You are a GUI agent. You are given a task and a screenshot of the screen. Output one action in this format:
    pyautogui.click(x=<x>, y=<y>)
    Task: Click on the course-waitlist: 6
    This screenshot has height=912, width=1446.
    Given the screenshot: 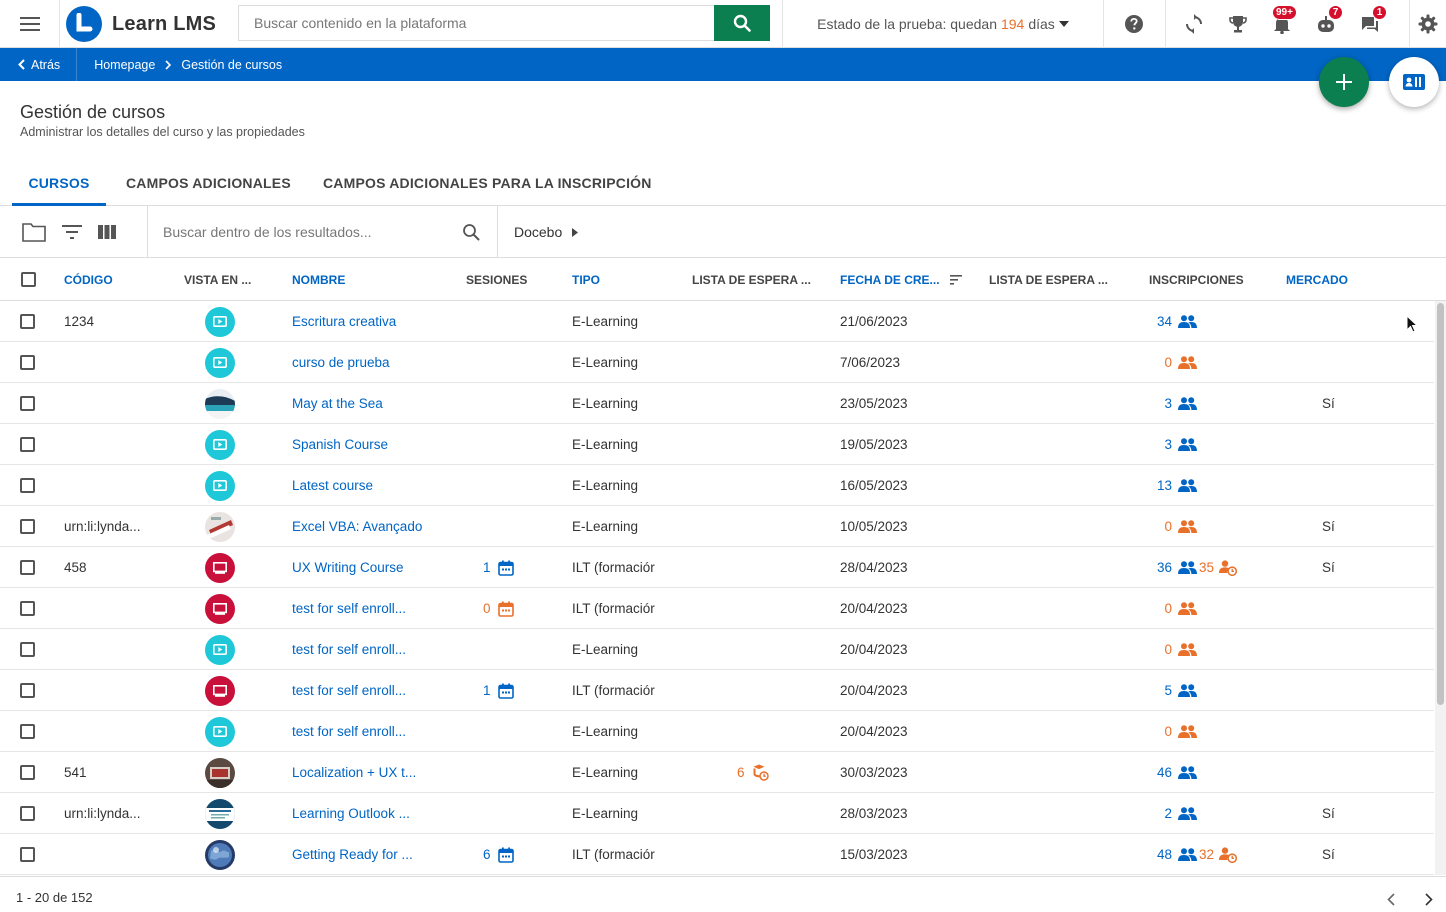 What is the action you would take?
    pyautogui.click(x=753, y=772)
    